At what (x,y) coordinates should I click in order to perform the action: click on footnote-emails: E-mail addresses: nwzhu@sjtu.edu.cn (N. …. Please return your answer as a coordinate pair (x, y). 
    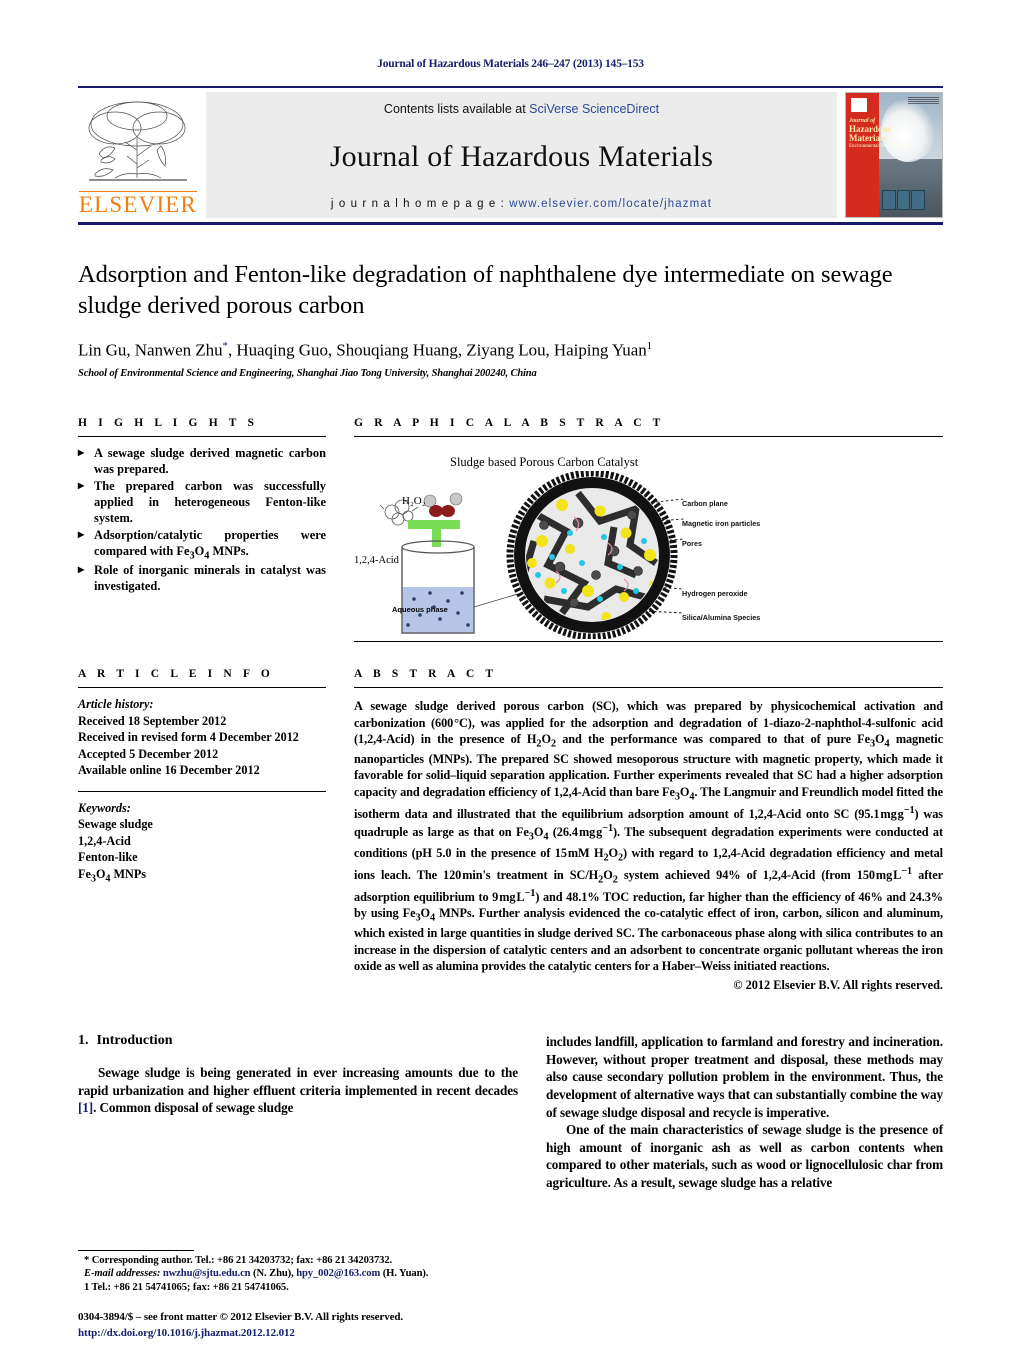
    Looking at the image, I should click on (298, 1274).